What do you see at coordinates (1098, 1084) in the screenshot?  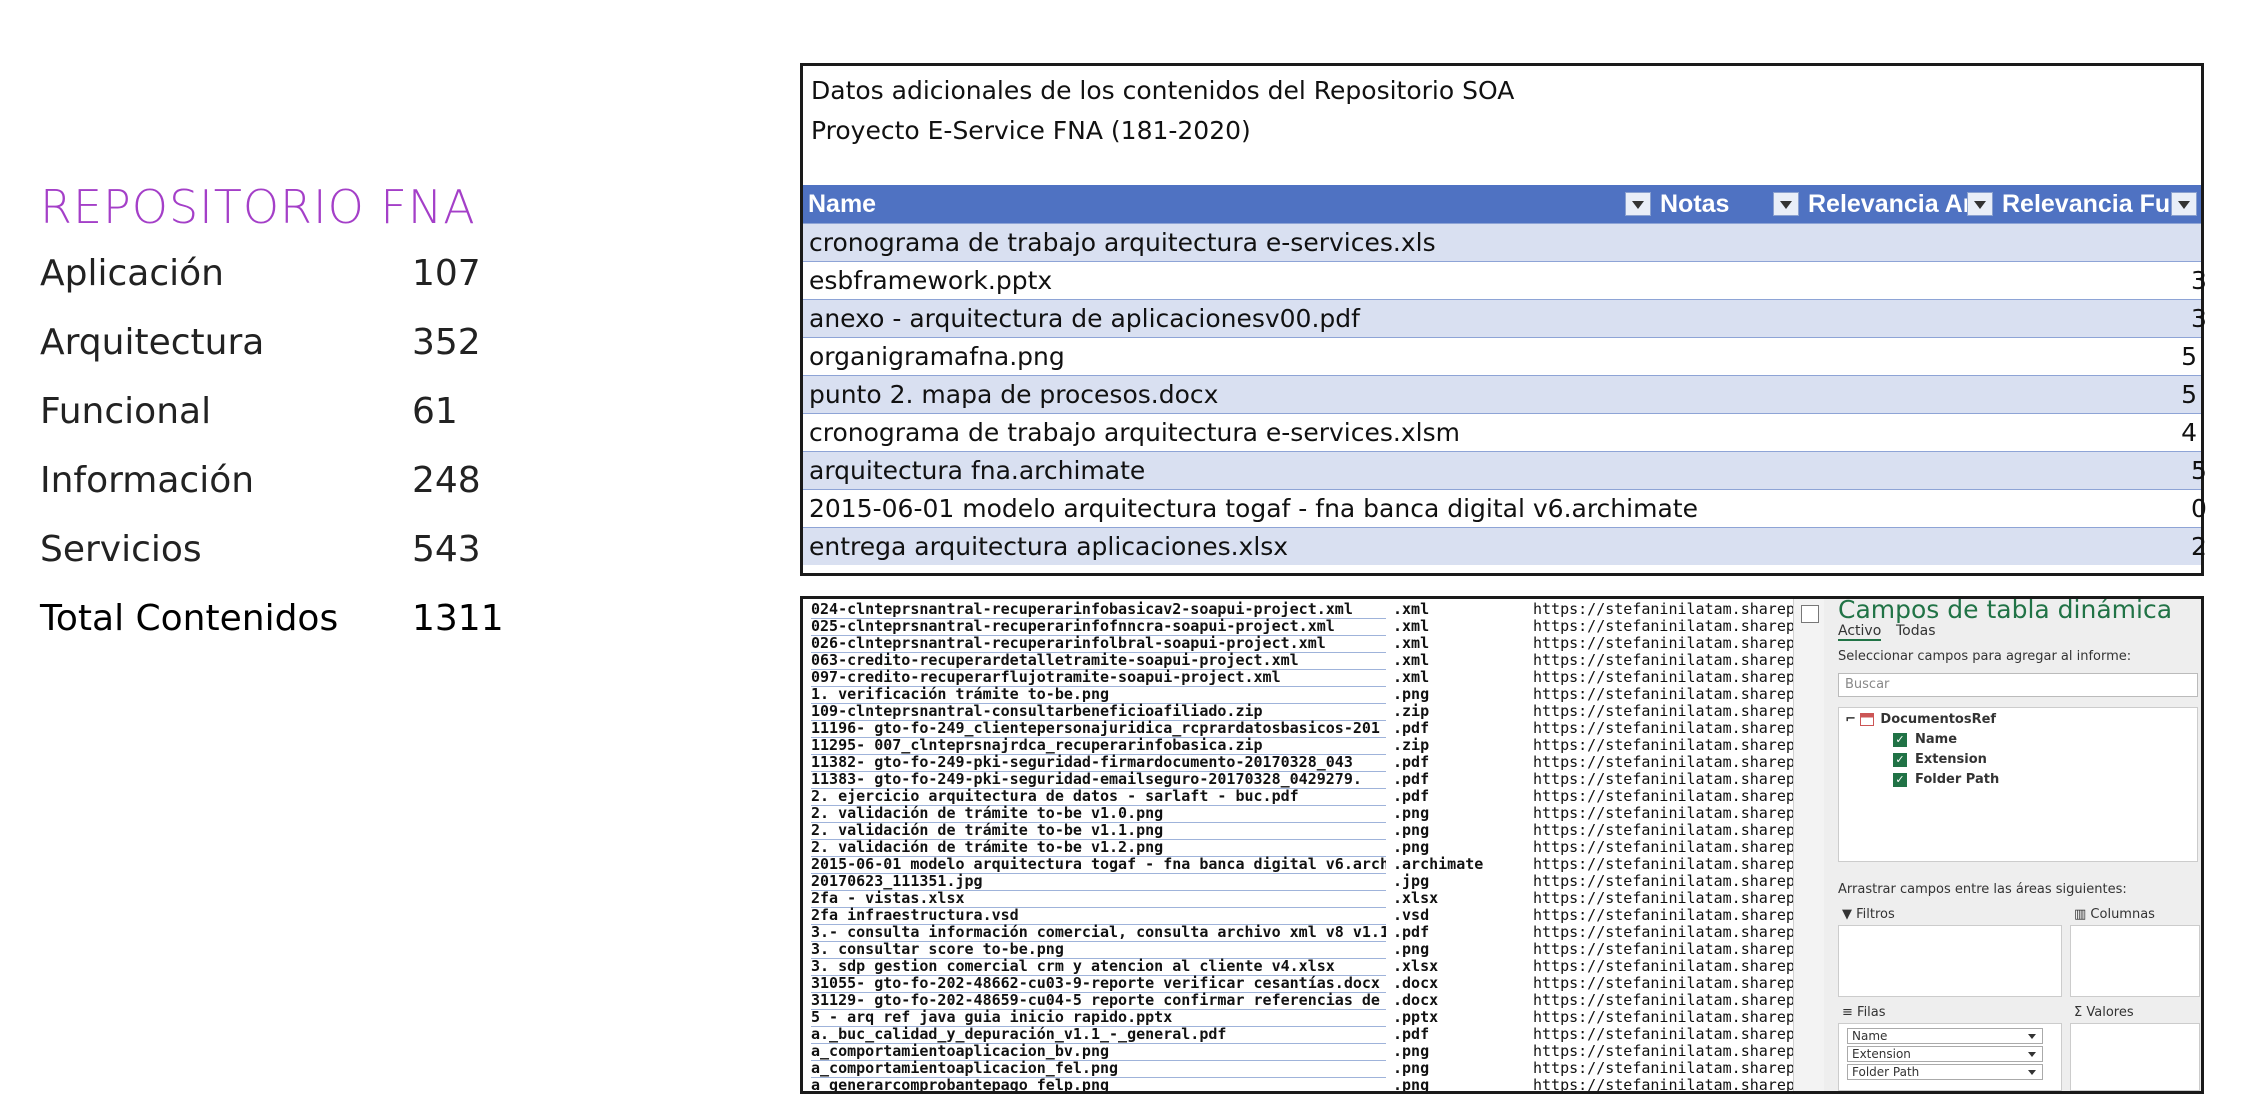 I see `cell-name: a_generarcomprobantepago_felp.png` at bounding box center [1098, 1084].